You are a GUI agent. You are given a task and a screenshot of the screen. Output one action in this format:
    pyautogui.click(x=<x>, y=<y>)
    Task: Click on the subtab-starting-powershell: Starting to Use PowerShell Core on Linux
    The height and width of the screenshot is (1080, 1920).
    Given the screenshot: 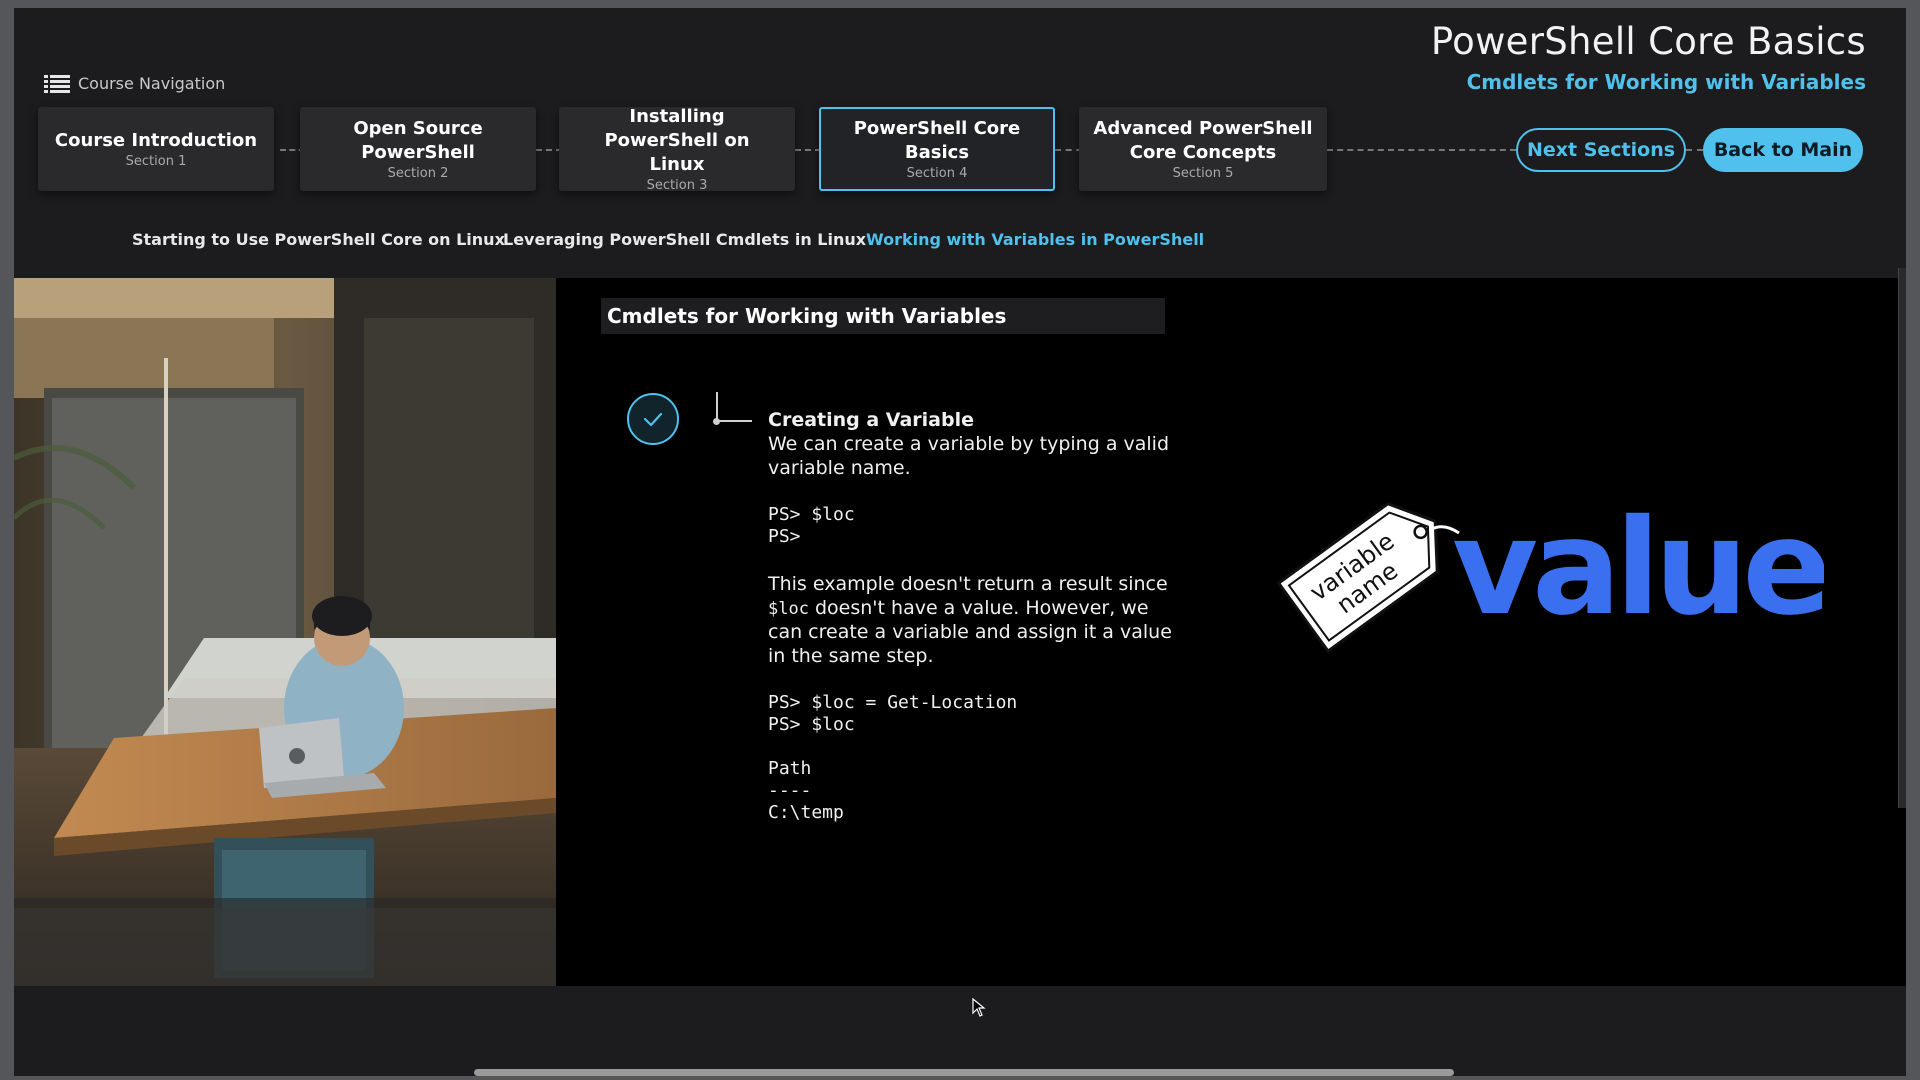 What is the action you would take?
    pyautogui.click(x=318, y=239)
    